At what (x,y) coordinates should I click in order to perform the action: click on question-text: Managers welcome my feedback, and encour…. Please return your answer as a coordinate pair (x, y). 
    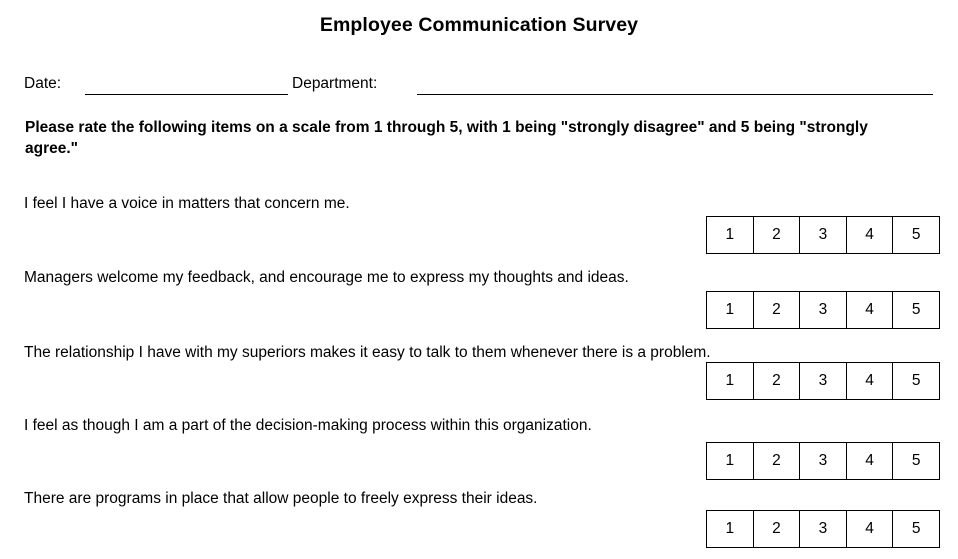
    Looking at the image, I should click on (326, 277).